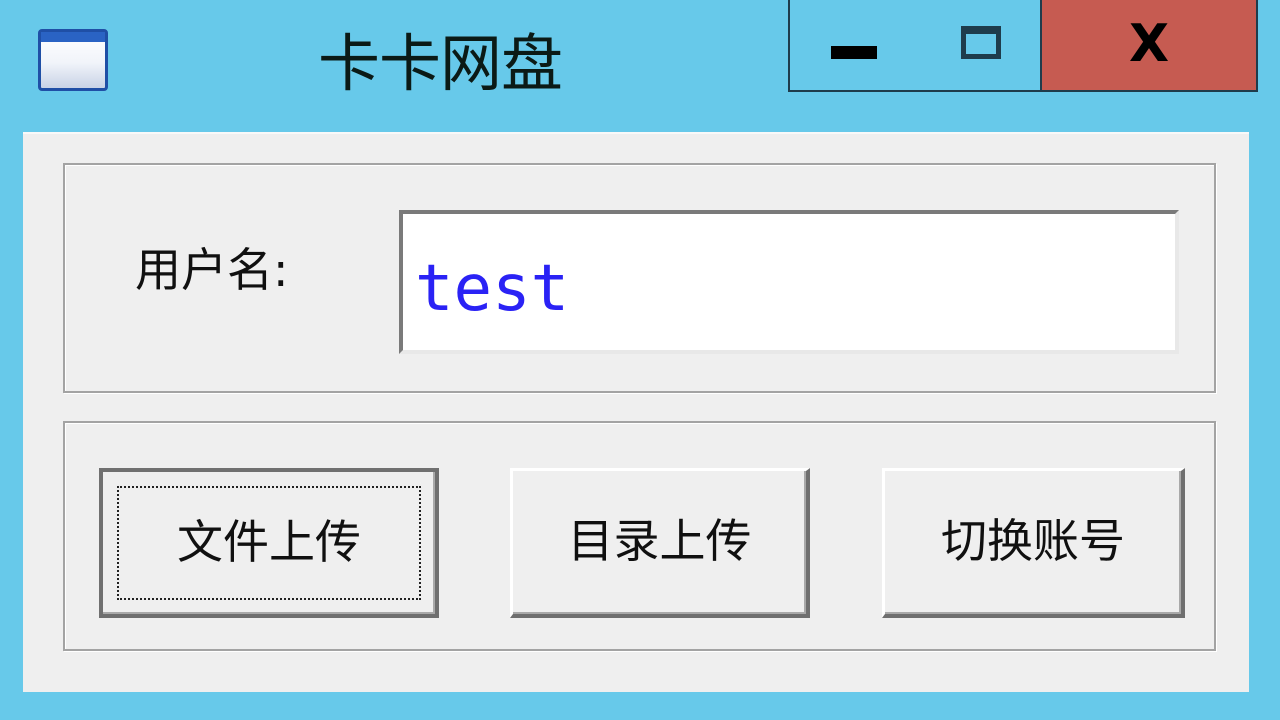 The image size is (1280, 720). I want to click on switch-account-button: 切换账号, so click(1033, 543).